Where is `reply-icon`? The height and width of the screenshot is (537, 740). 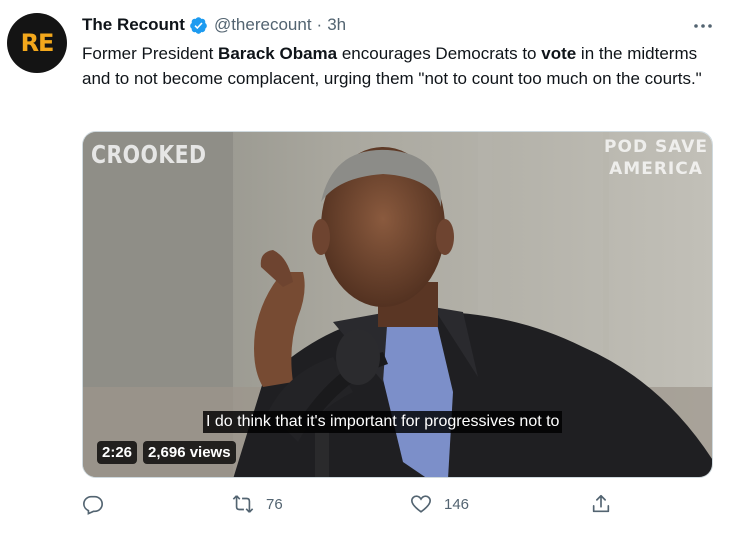 reply-icon is located at coordinates (93, 505).